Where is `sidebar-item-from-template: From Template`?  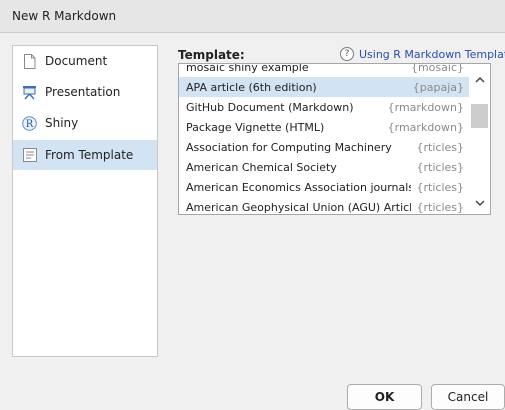 sidebar-item-from-template: From Template is located at coordinates (85, 155).